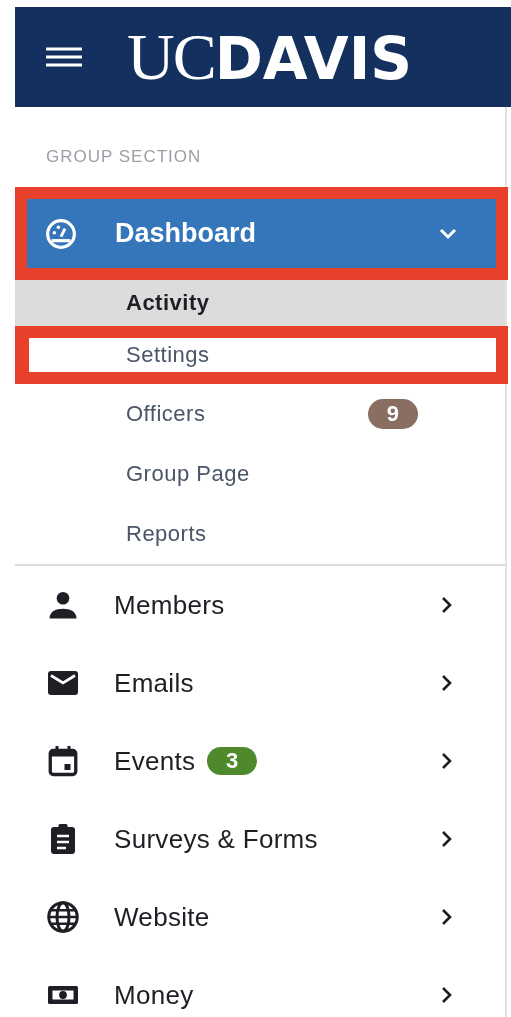 This screenshot has width=511, height=1017. Describe the element at coordinates (261, 233) in the screenshot. I see `dashboard-menu-item: Dashboard` at that location.